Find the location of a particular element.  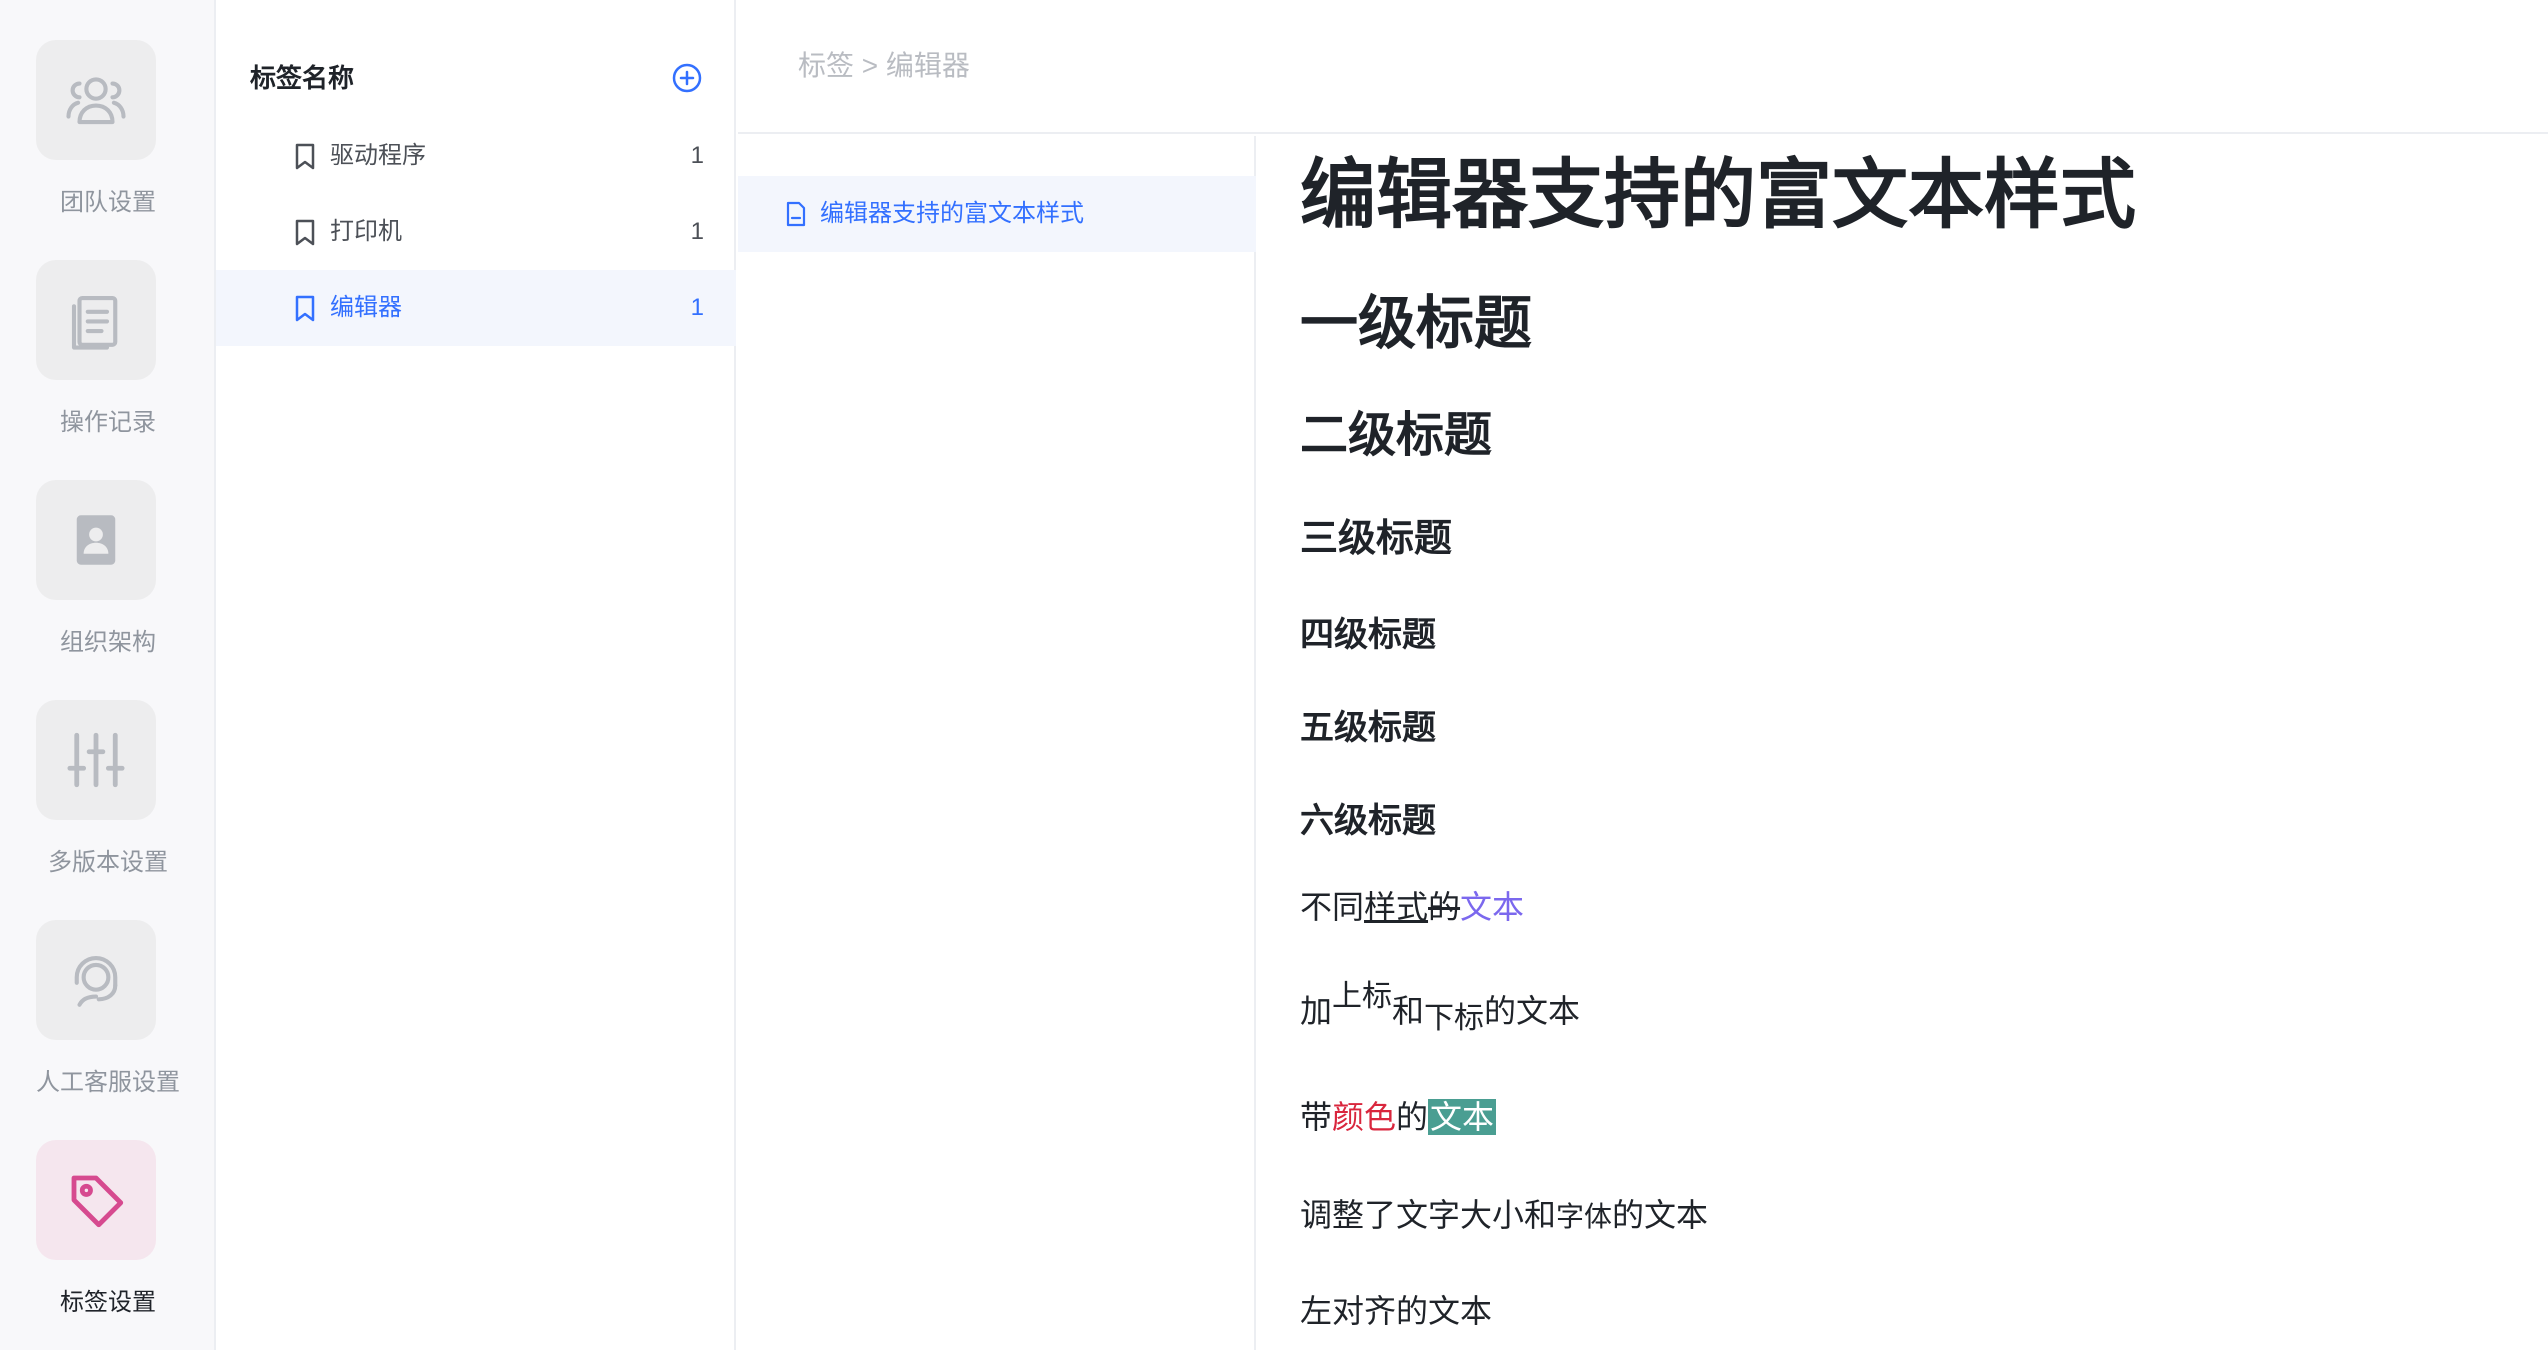

paragraph-left-aligned: 左对齐的文本 is located at coordinates (1396, 1311).